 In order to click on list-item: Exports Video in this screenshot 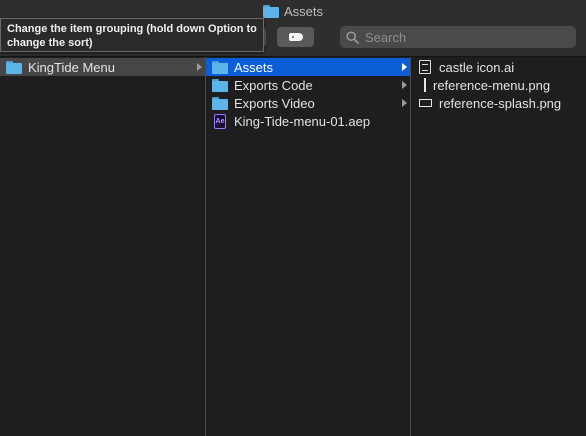, I will do `click(308, 103)`.